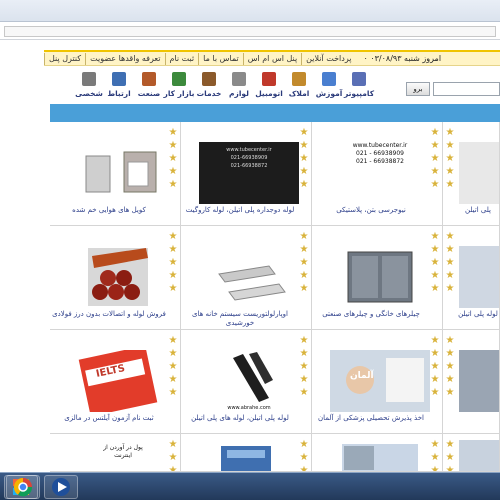  What do you see at coordinates (478, 314) in the screenshot?
I see `listing-title: لوله پلی اتیلن` at bounding box center [478, 314].